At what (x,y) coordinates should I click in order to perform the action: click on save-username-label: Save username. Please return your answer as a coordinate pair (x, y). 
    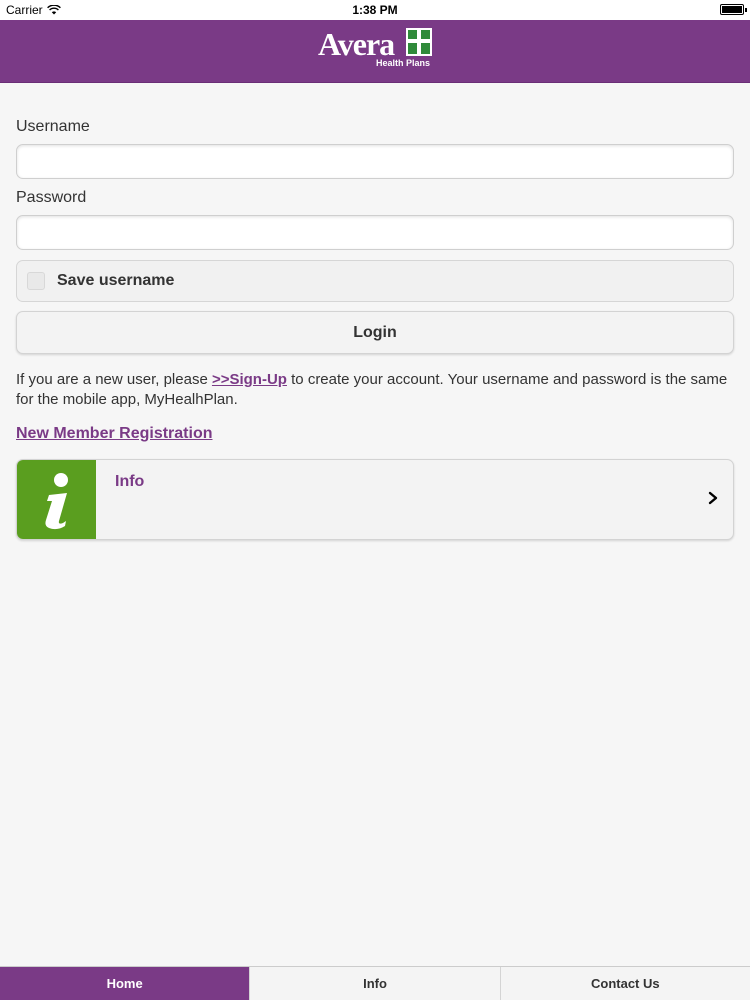
    Looking at the image, I should click on (116, 280).